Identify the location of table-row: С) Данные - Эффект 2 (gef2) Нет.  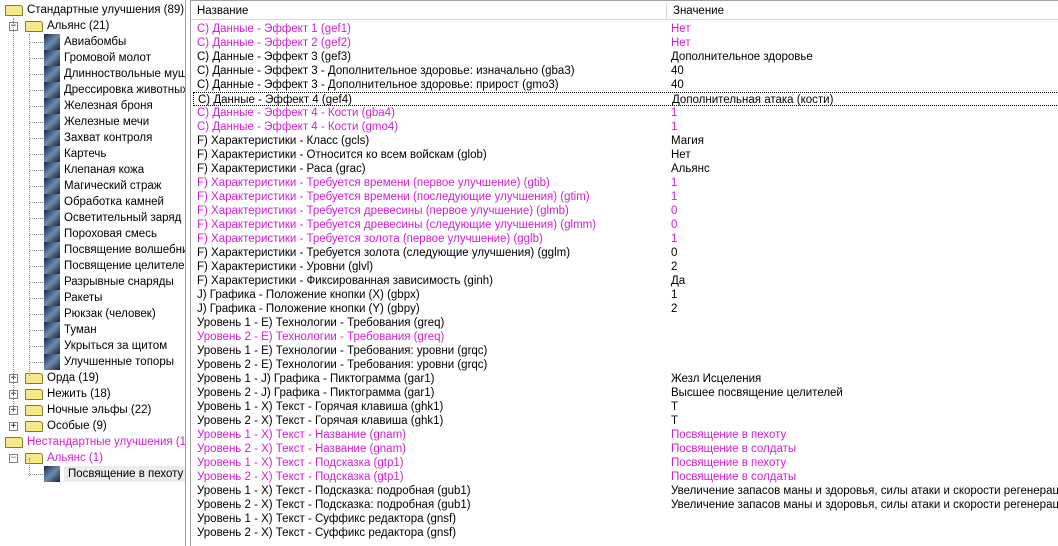
(625, 43).